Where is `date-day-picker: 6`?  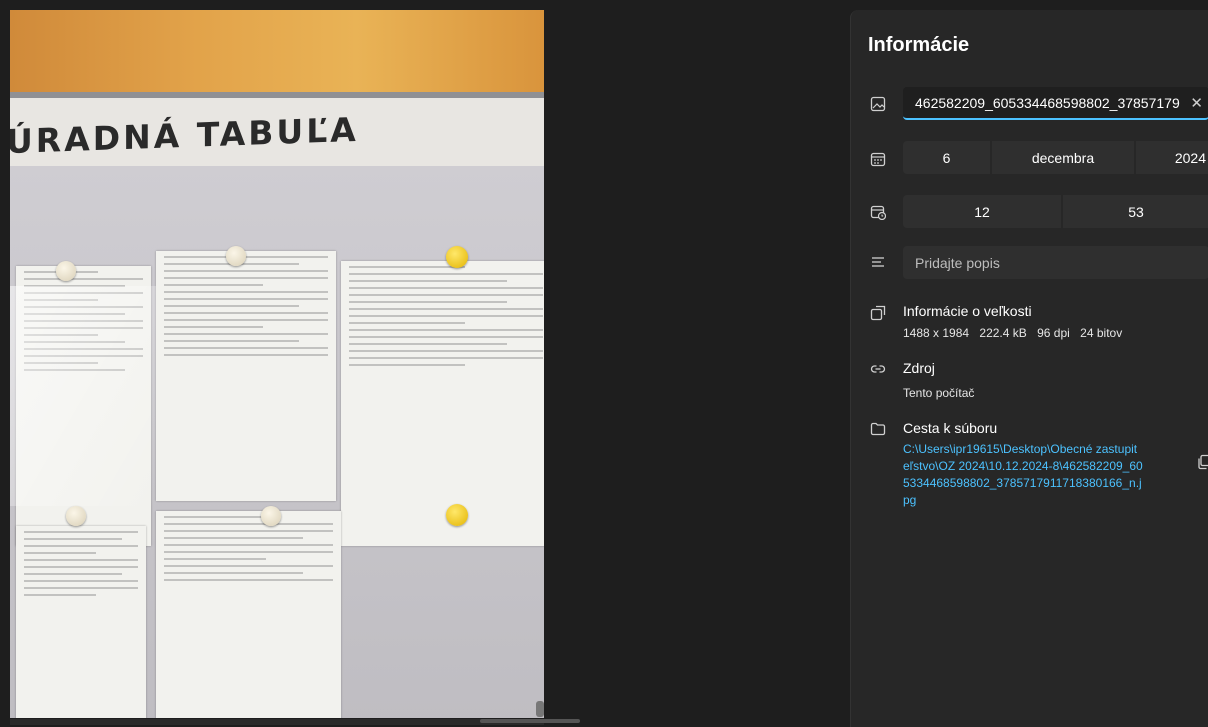
date-day-picker: 6 is located at coordinates (946, 157).